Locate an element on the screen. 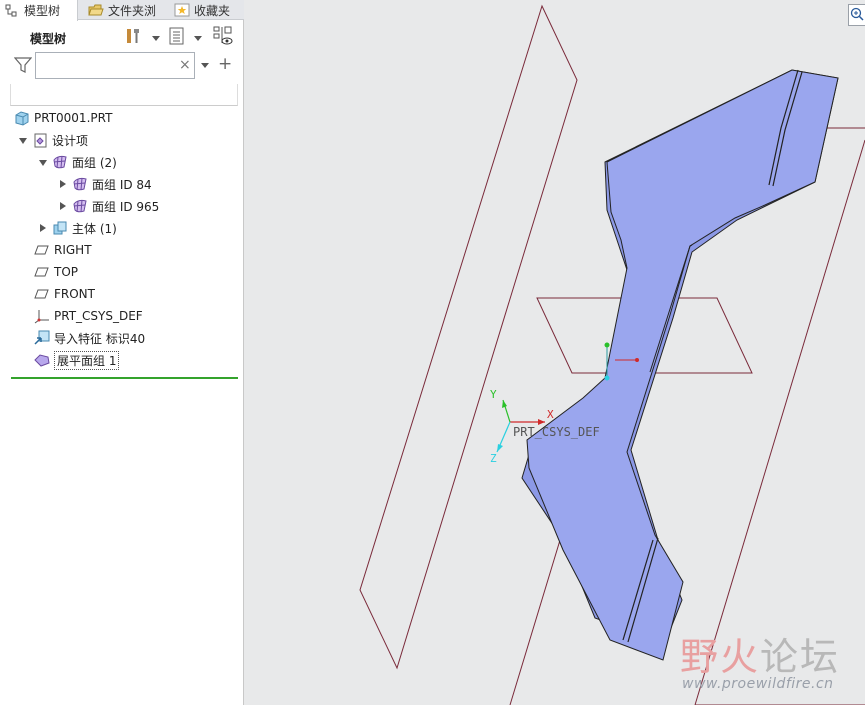 This screenshot has height=705, width=865. watermark-title-a: 野火 is located at coordinates (720, 657).